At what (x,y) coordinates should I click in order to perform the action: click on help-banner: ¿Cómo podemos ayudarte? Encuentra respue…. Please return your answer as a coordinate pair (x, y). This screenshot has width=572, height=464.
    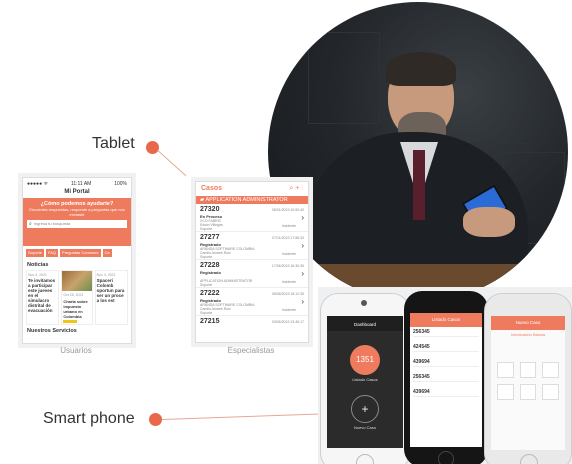
    Looking at the image, I should click on (77, 222).